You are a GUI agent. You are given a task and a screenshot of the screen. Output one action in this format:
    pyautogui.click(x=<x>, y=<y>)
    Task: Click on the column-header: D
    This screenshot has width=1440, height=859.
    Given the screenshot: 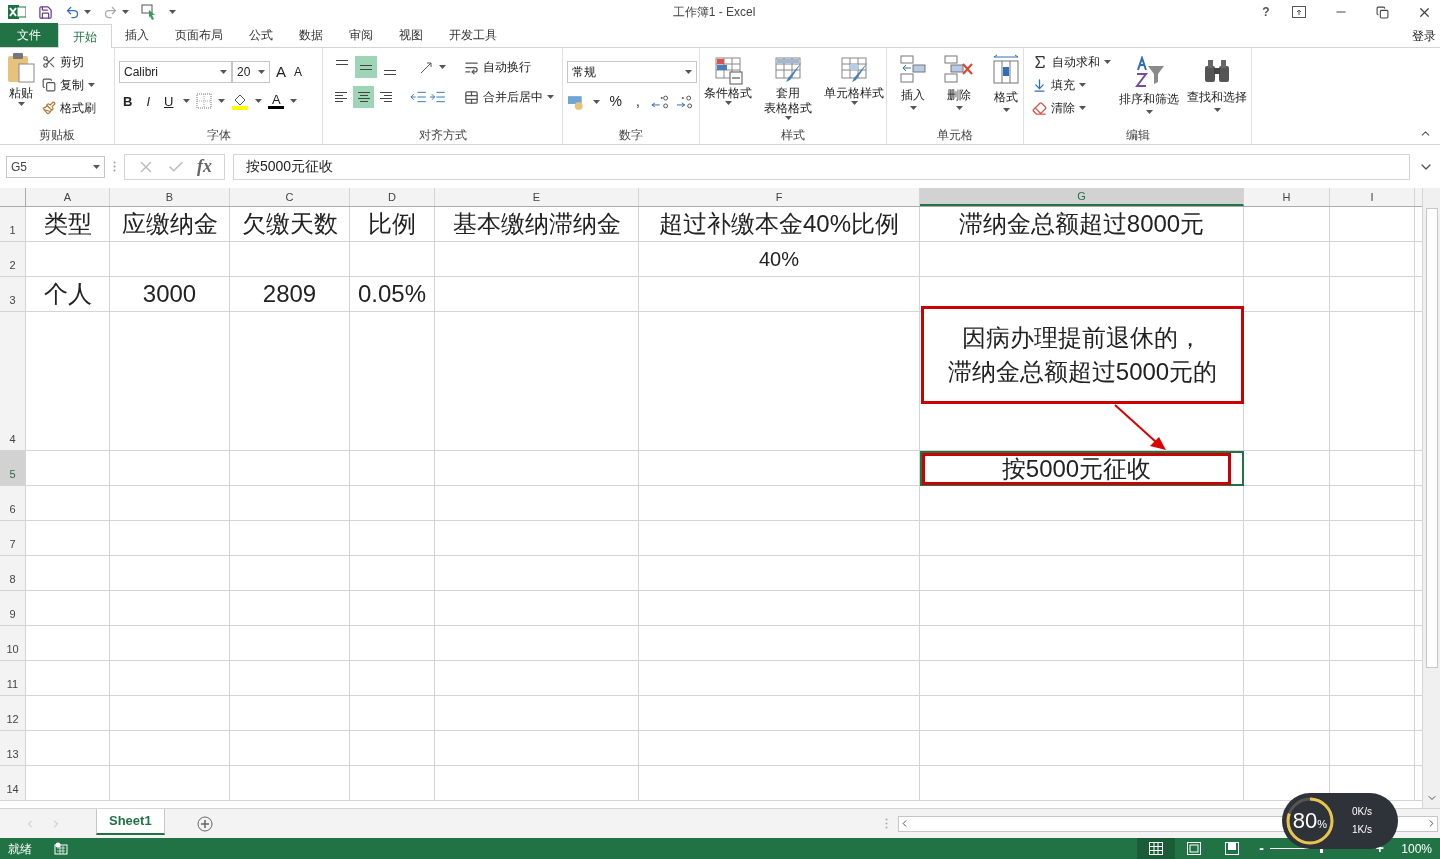 What is the action you would take?
    pyautogui.click(x=392, y=197)
    